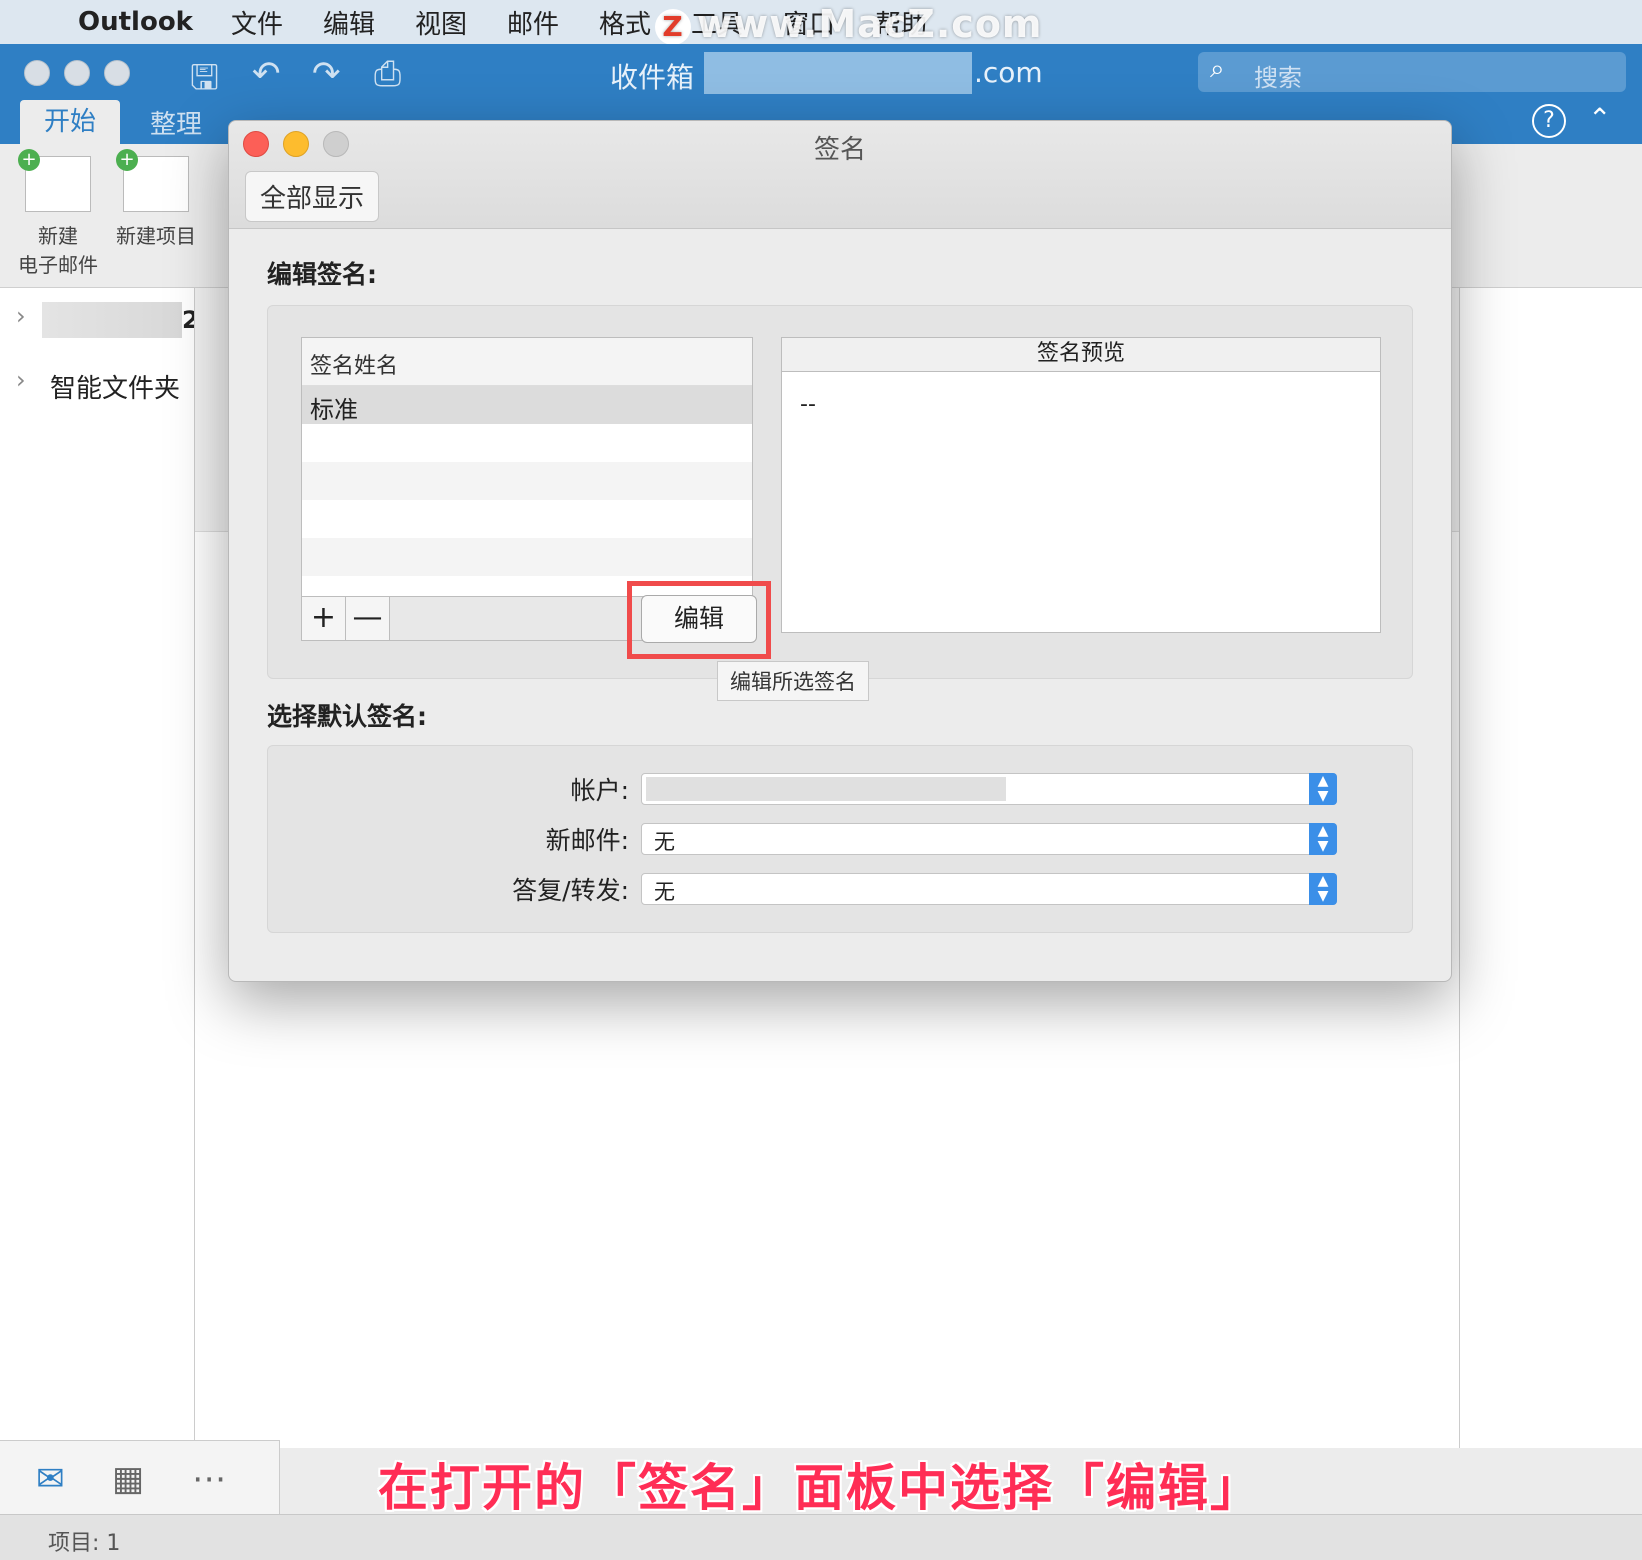  I want to click on account-select: ▲ ▼, so click(989, 789).